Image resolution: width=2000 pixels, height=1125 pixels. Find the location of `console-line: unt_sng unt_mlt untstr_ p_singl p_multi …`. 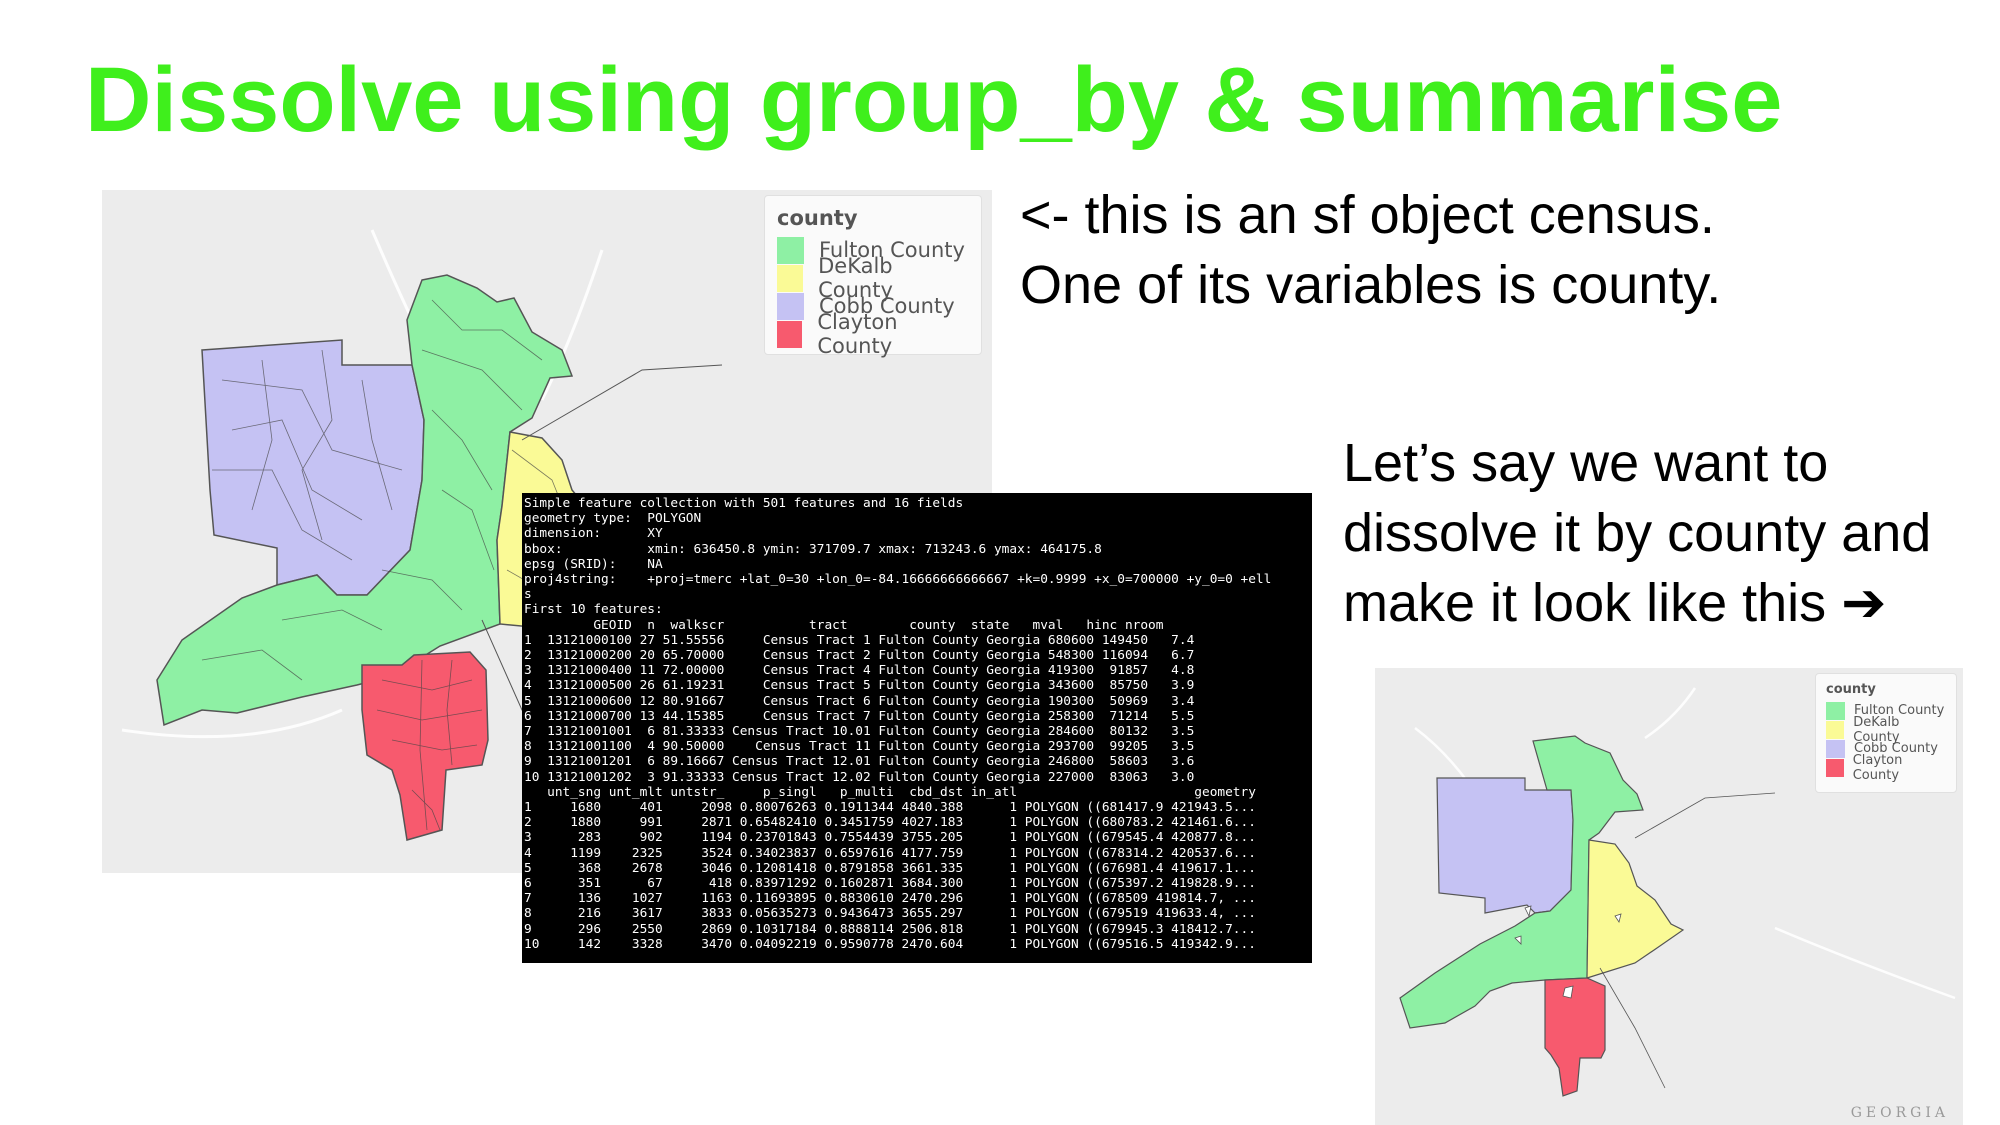

console-line: unt_sng unt_mlt untstr_ p_singl p_multi … is located at coordinates (890, 792).